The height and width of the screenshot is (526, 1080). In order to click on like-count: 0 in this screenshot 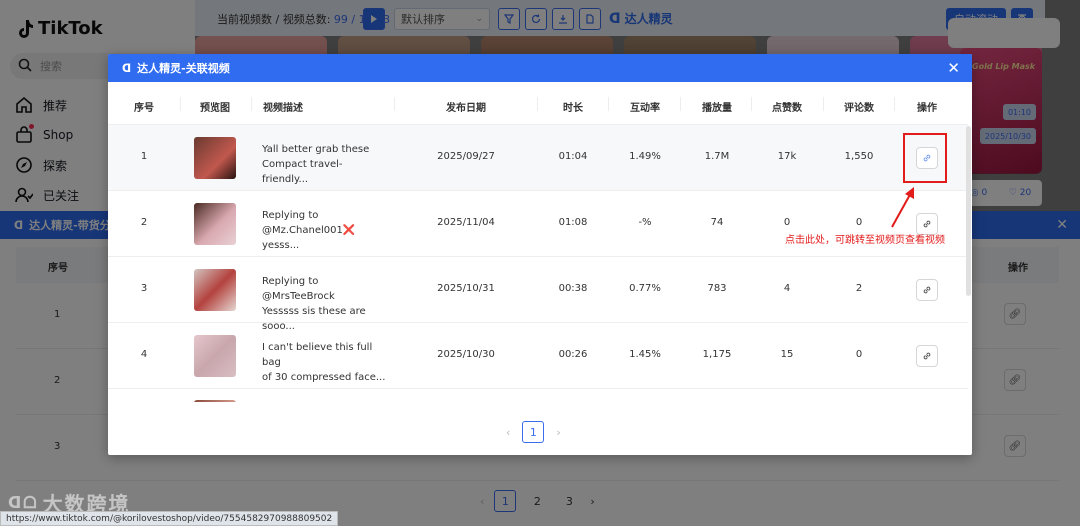, I will do `click(787, 222)`.